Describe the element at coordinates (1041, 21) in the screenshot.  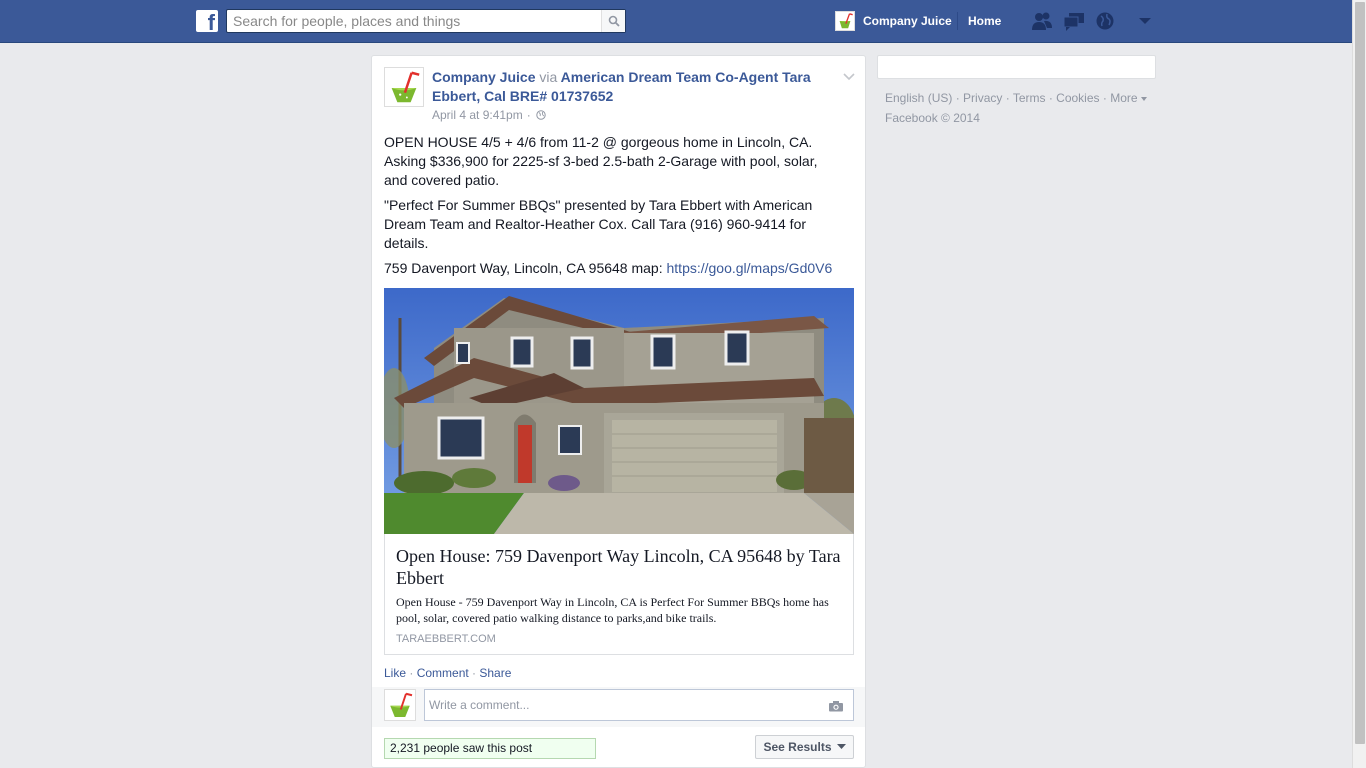
I see `friend-requests-icon` at that location.